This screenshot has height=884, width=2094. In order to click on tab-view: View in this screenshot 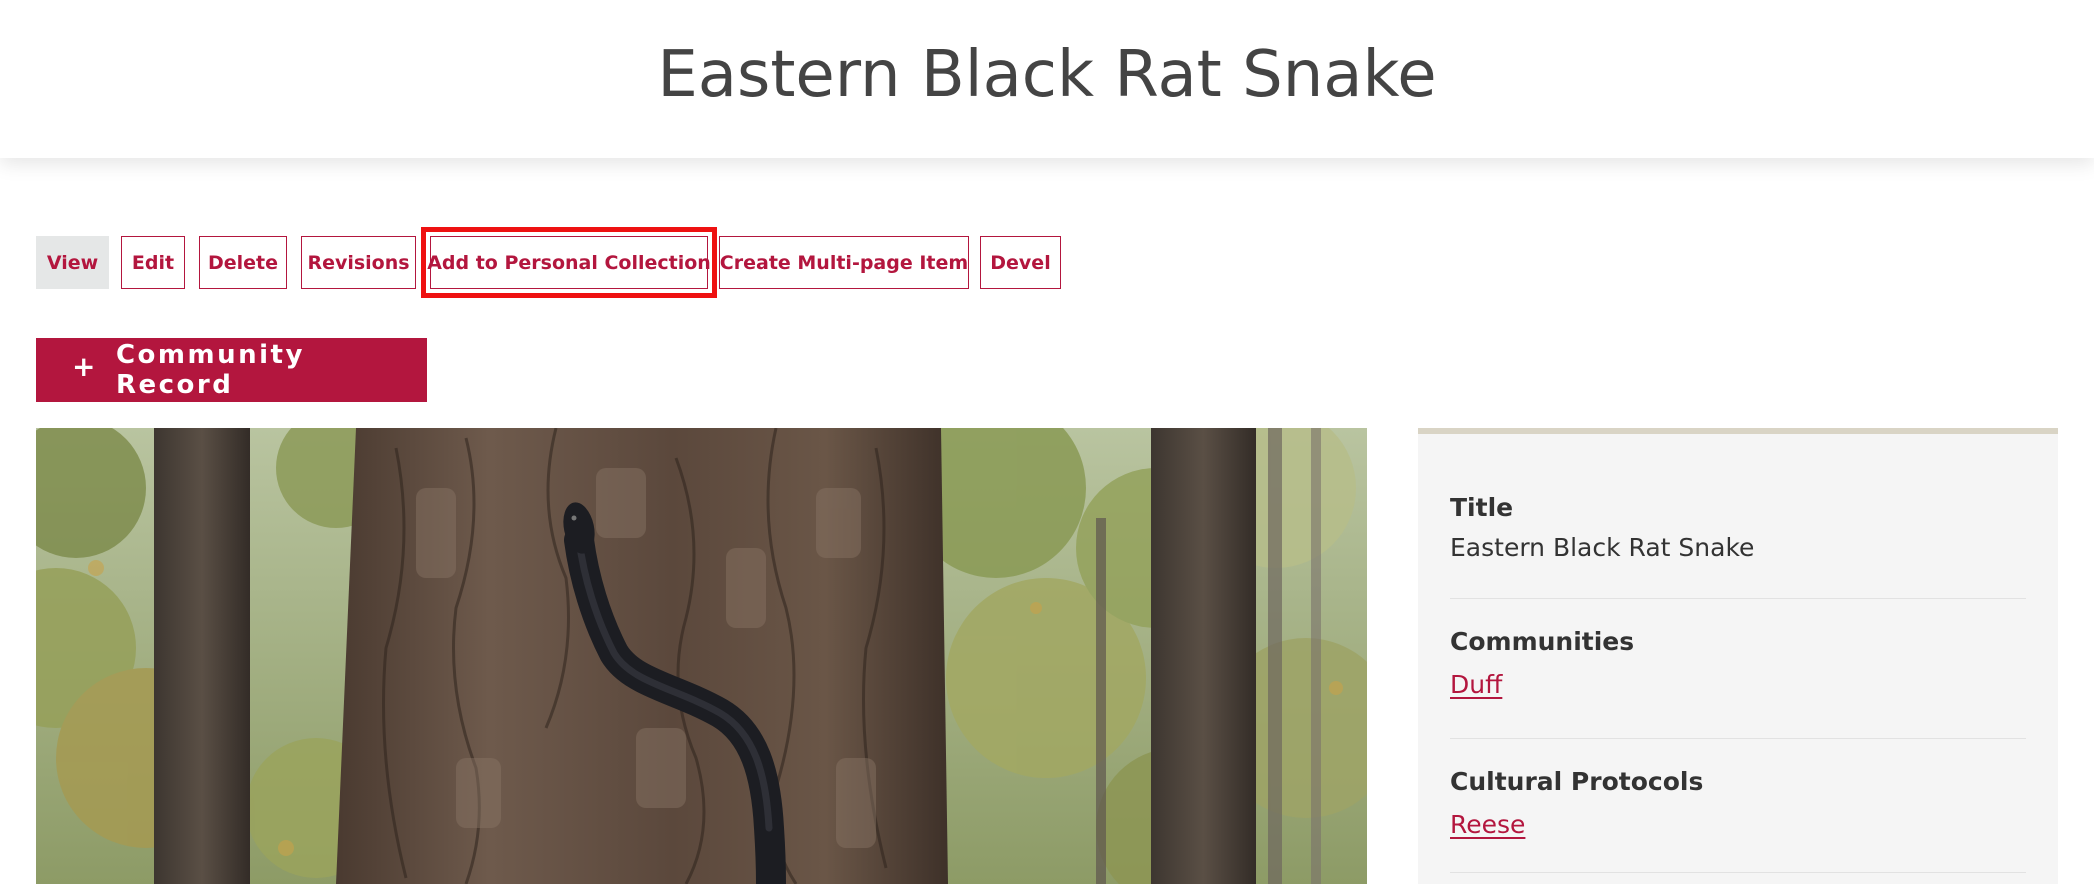, I will do `click(72, 262)`.